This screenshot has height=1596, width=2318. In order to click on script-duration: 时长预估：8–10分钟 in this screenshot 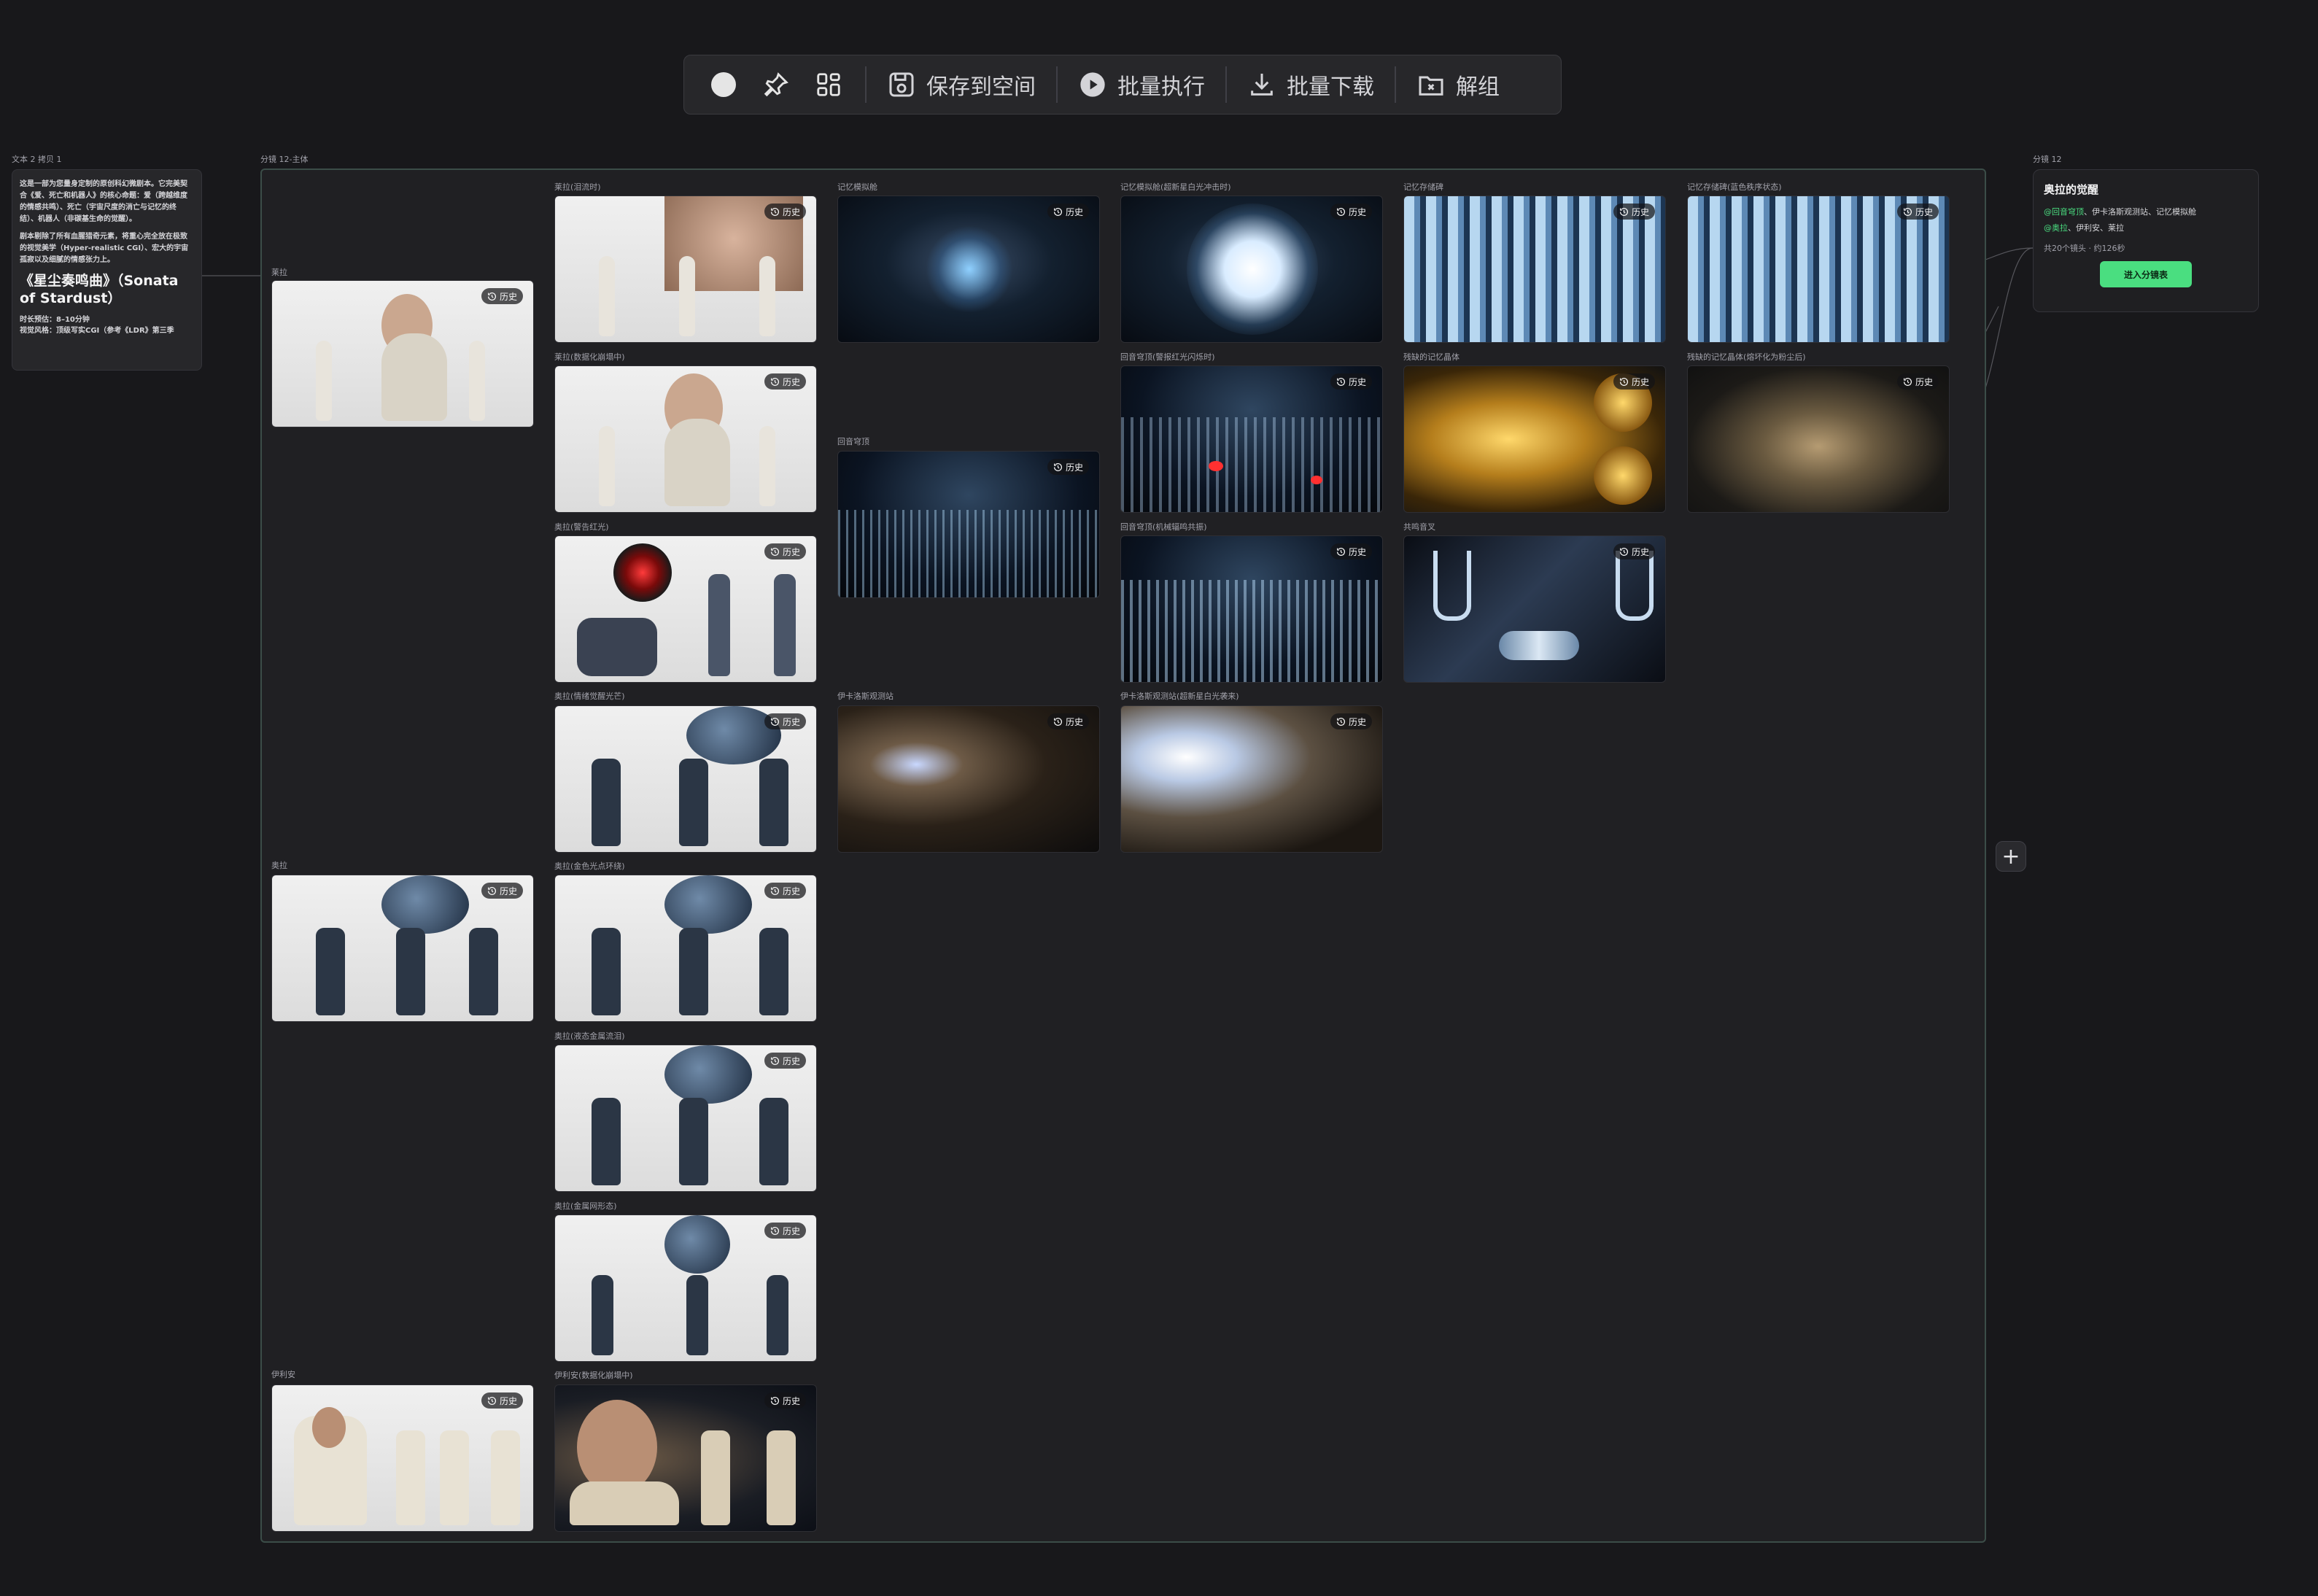, I will do `click(55, 320)`.